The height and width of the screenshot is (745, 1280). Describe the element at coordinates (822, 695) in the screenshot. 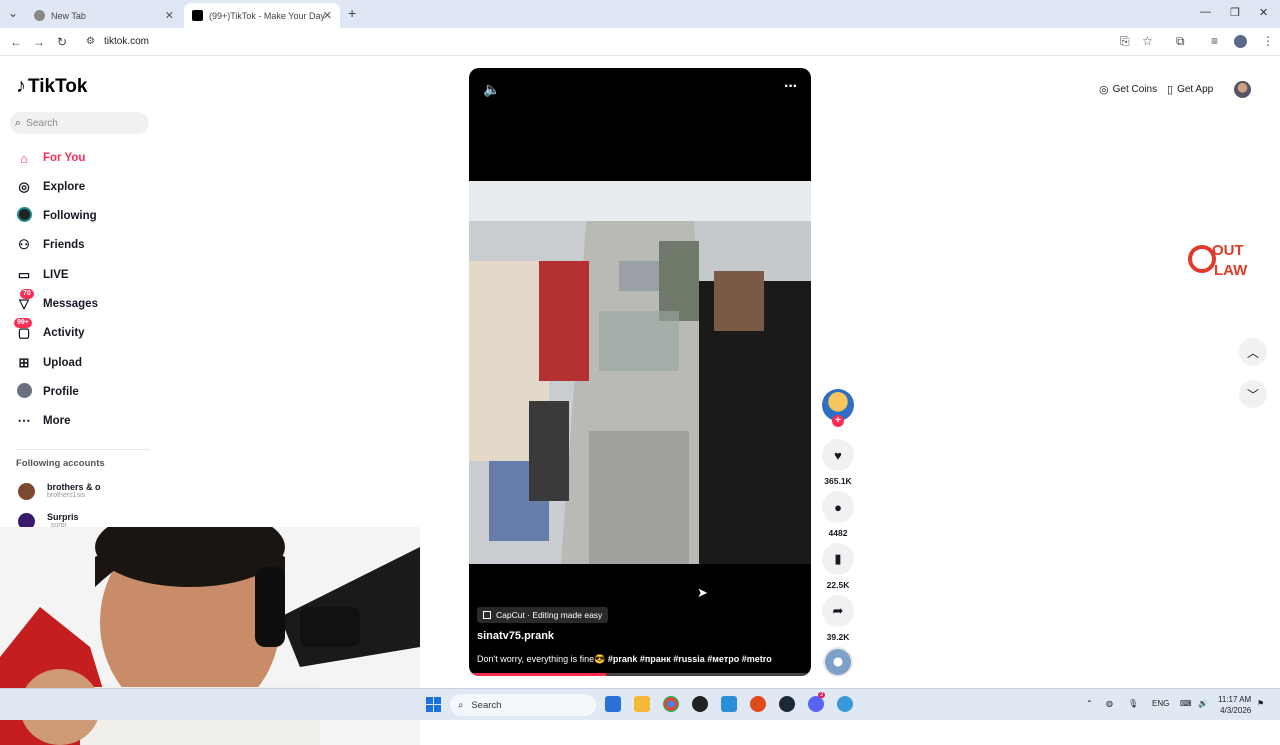

I see `notification-badge: 2` at that location.